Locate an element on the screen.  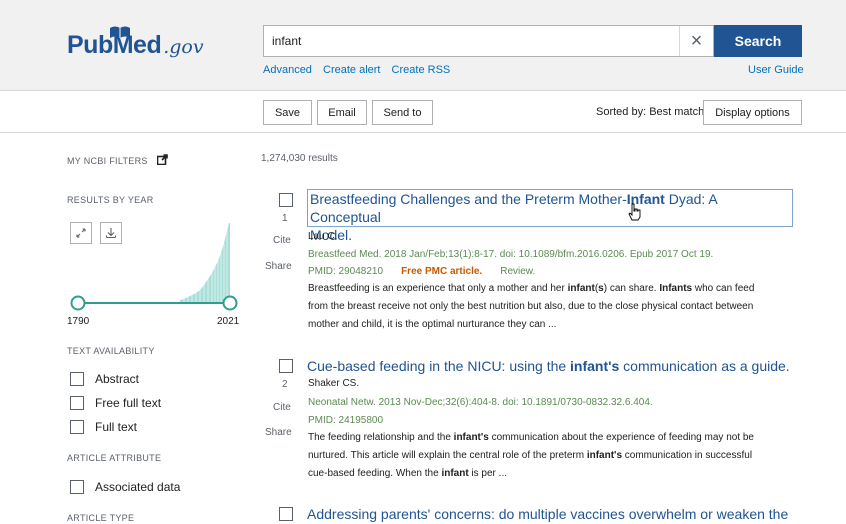
logo-med-wrap: Med is located at coordinates (135, 43).